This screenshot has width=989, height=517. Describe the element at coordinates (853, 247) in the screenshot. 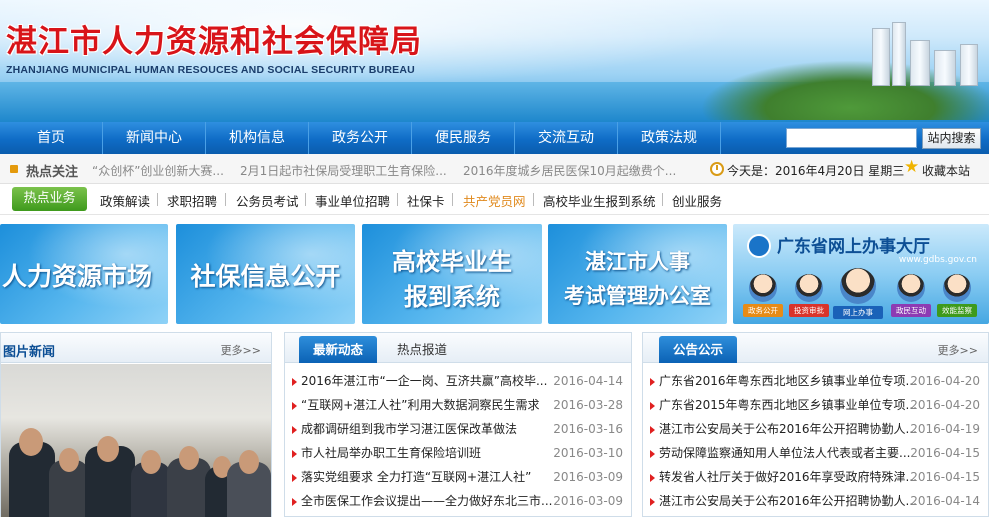

I see `banner-label: 广东省网上办事大厅` at that location.